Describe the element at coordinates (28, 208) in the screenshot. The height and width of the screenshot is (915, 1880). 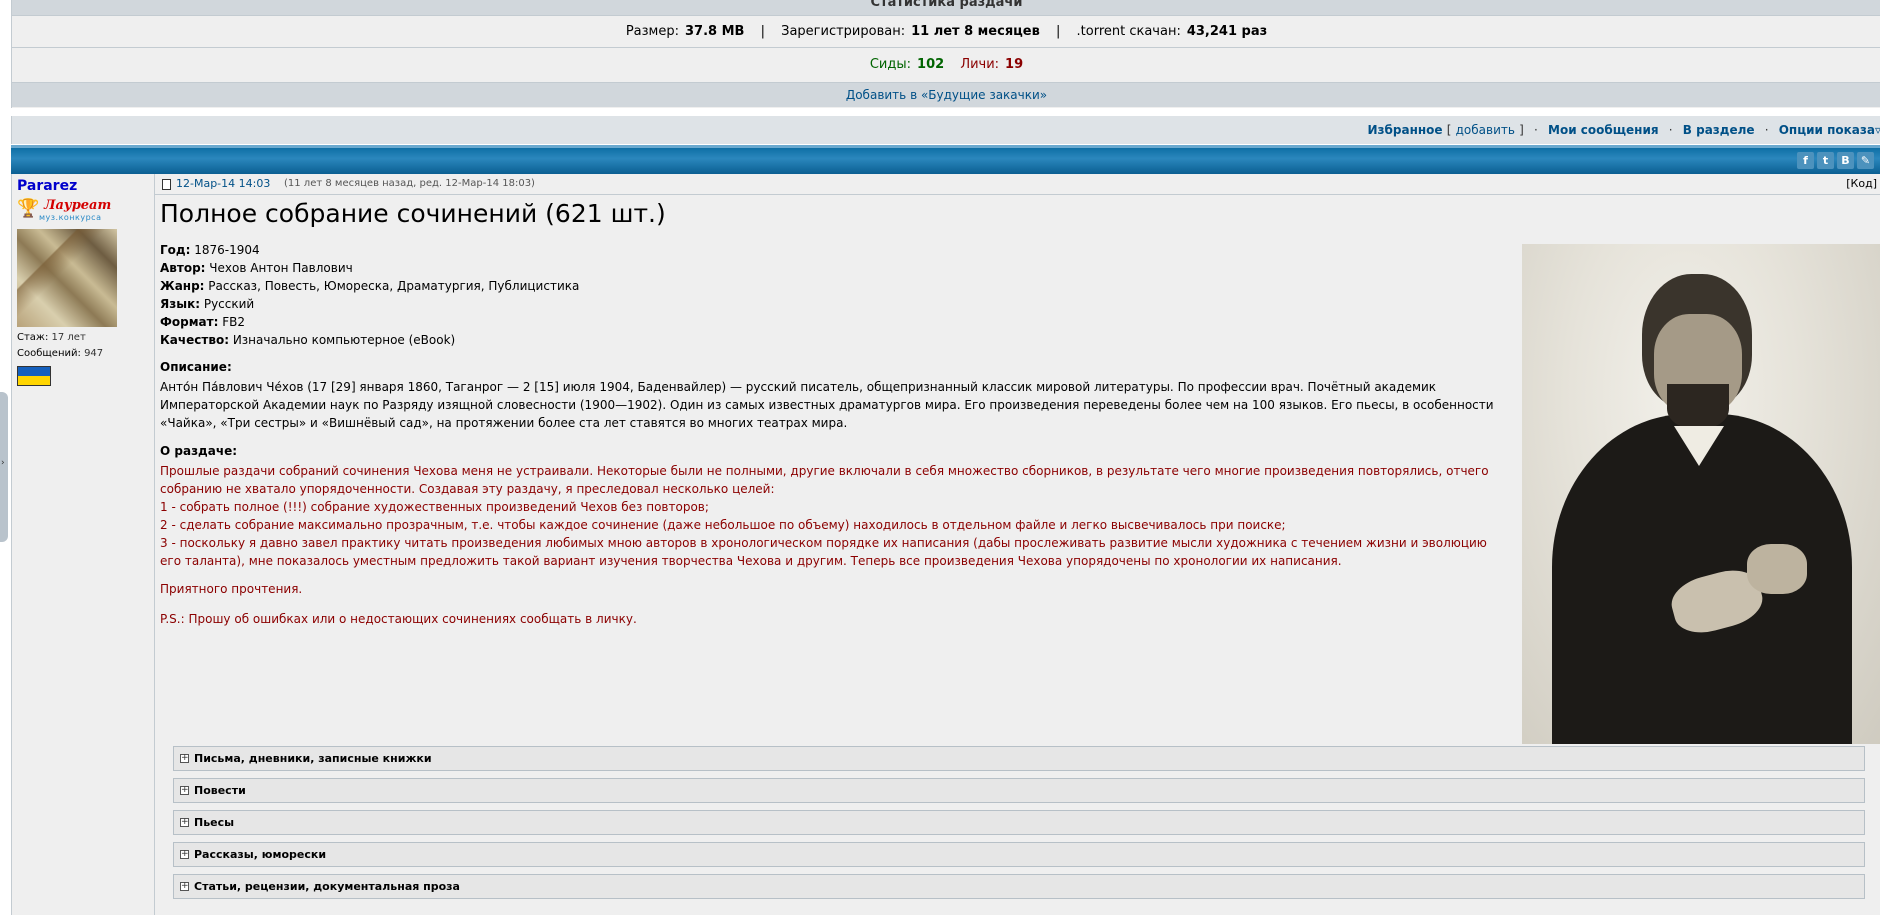
I see `trophy-icon: 🏆` at that location.